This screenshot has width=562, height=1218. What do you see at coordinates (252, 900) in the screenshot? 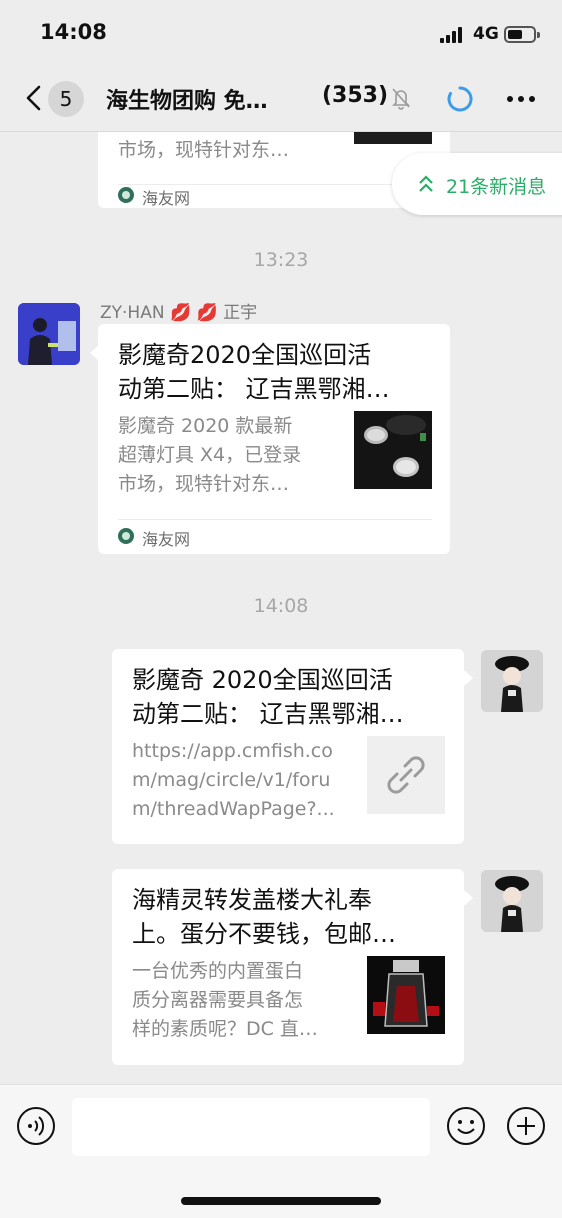
I see `card-title: 海精灵转发盖楼大礼奉` at bounding box center [252, 900].